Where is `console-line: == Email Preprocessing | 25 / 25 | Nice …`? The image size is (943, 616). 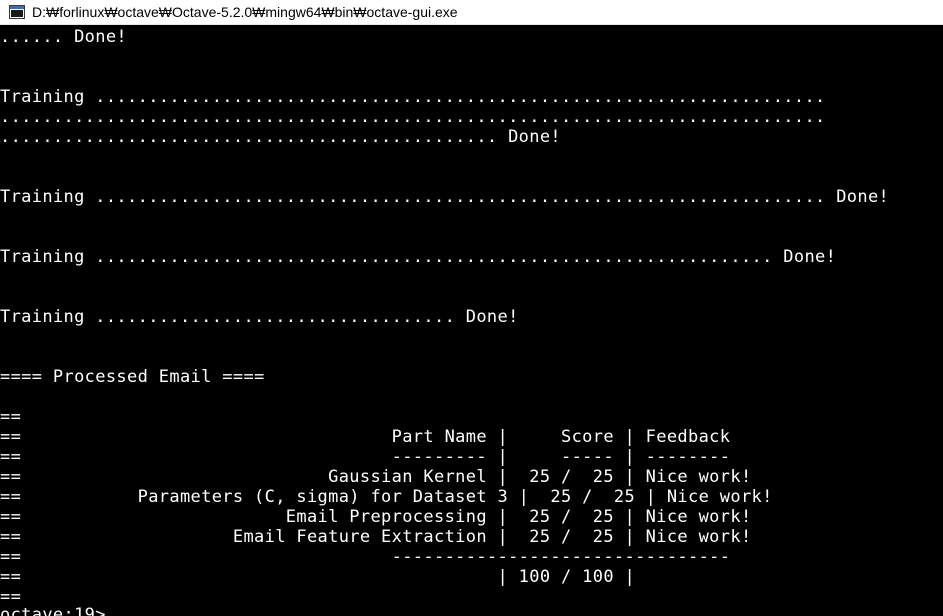 console-line: == Email Preprocessing | 25 / 25 | Nice … is located at coordinates (376, 517).